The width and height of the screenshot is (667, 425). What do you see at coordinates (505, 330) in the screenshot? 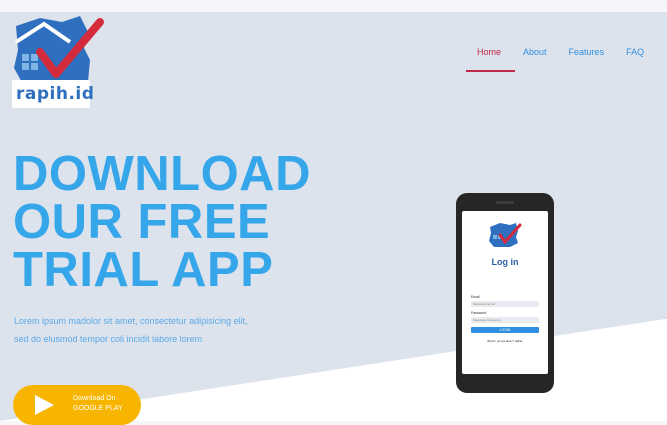
I see `screen-login-button: LOGIN` at bounding box center [505, 330].